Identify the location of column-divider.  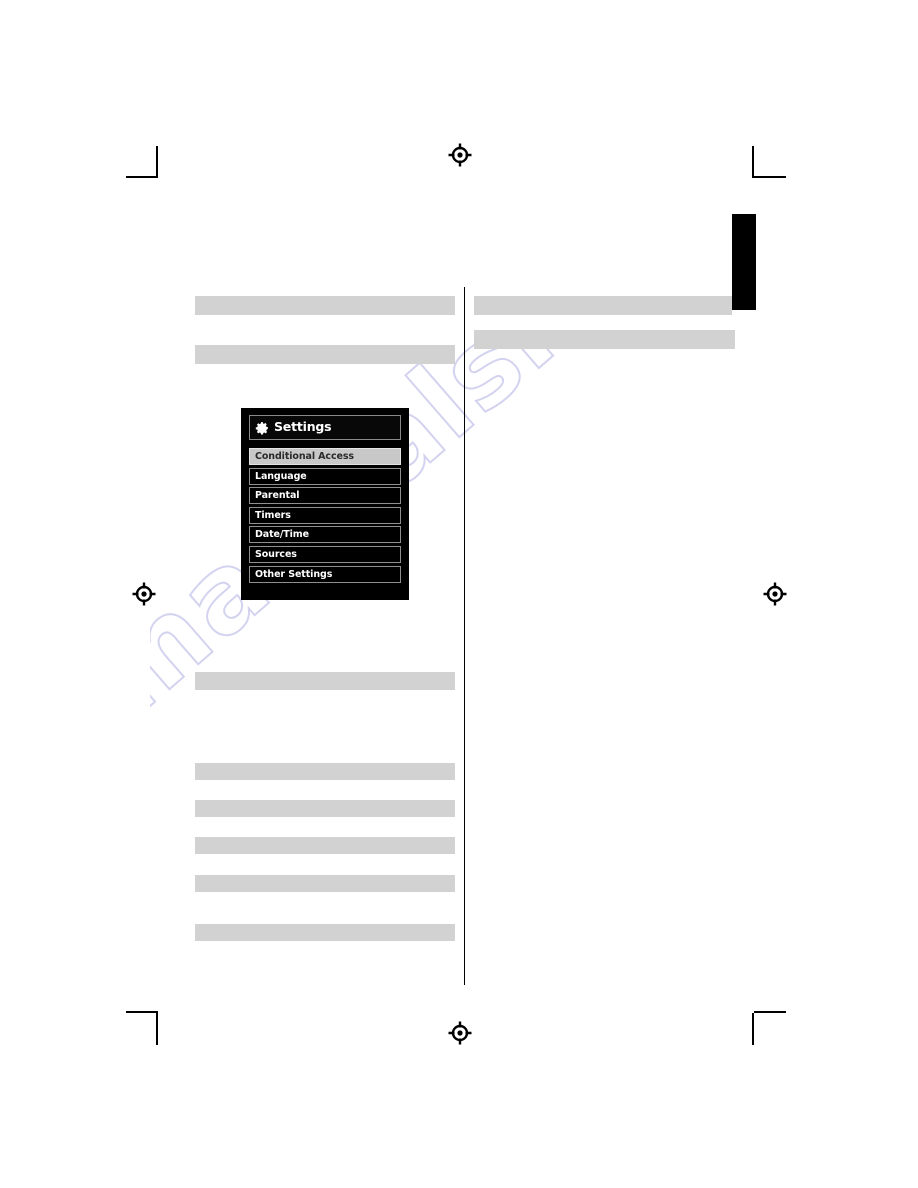
(464, 636).